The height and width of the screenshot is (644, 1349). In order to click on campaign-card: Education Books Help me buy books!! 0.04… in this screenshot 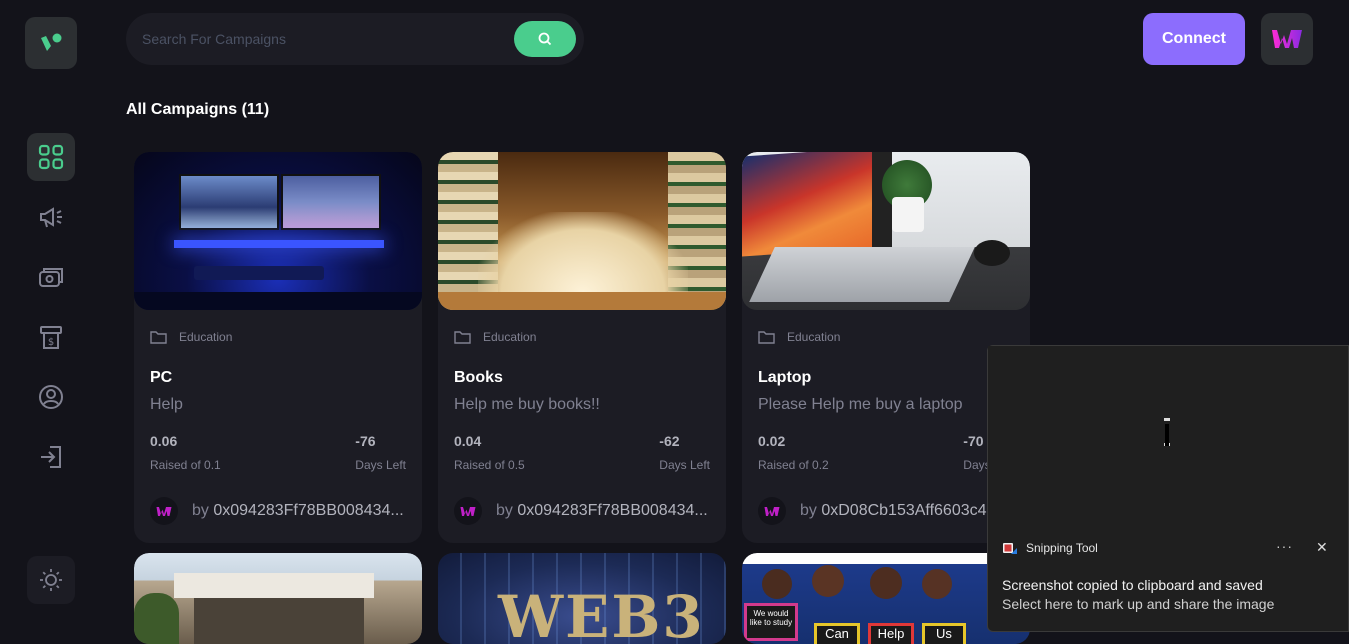, I will do `click(582, 347)`.